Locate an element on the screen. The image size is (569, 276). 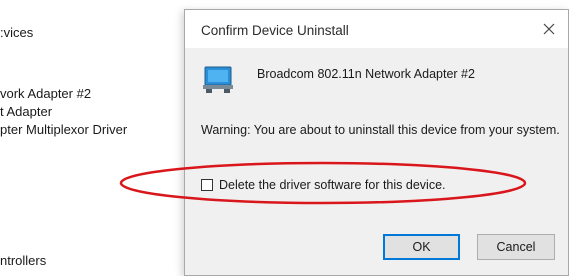
highlight-ellipse is located at coordinates (323, 183).